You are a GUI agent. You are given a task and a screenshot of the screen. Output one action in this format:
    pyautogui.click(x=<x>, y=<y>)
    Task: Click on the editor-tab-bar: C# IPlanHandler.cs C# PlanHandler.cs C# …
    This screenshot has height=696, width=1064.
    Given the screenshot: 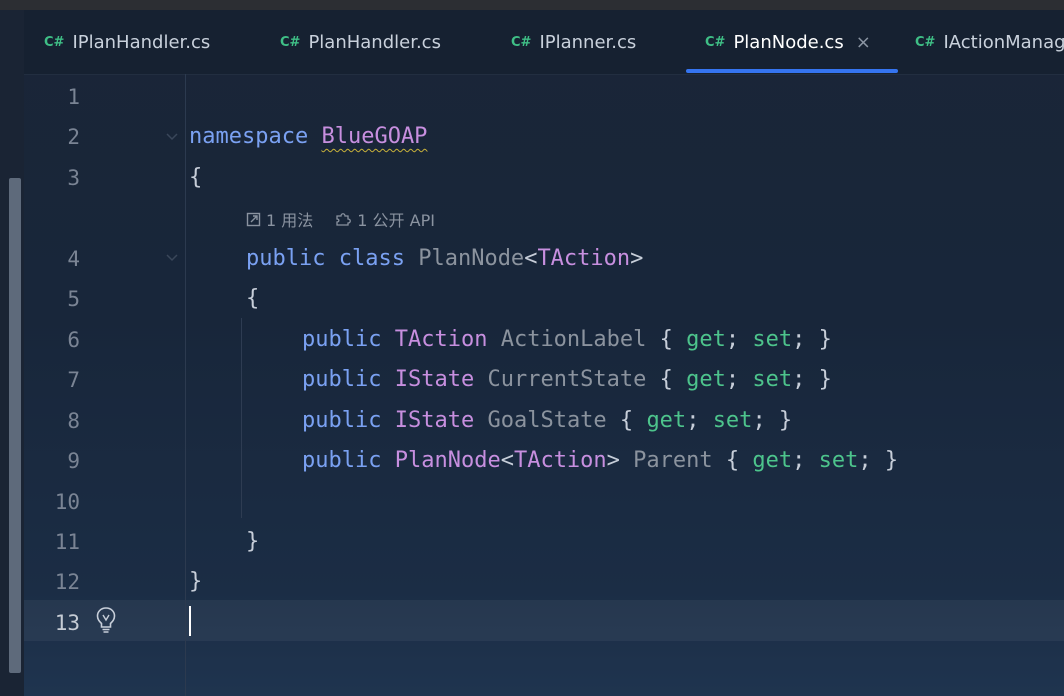 What is the action you would take?
    pyautogui.click(x=544, y=42)
    